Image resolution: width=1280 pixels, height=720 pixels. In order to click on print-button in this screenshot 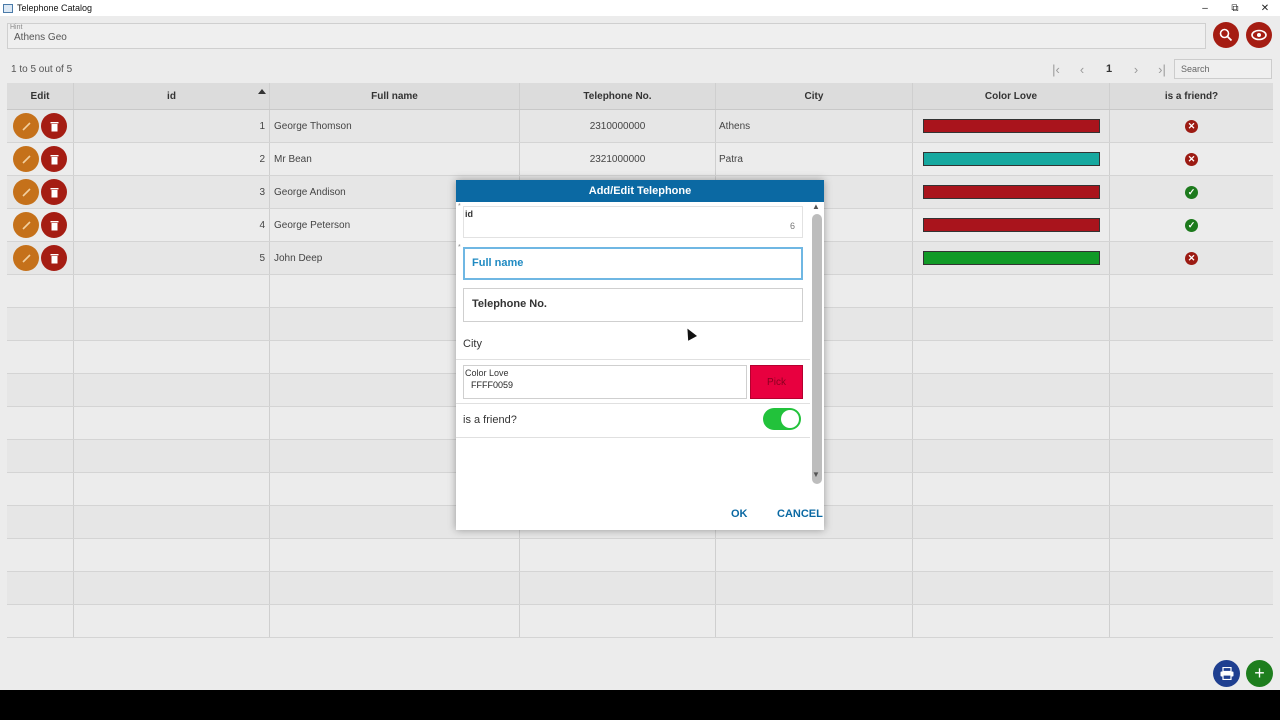, I will do `click(1226, 673)`.